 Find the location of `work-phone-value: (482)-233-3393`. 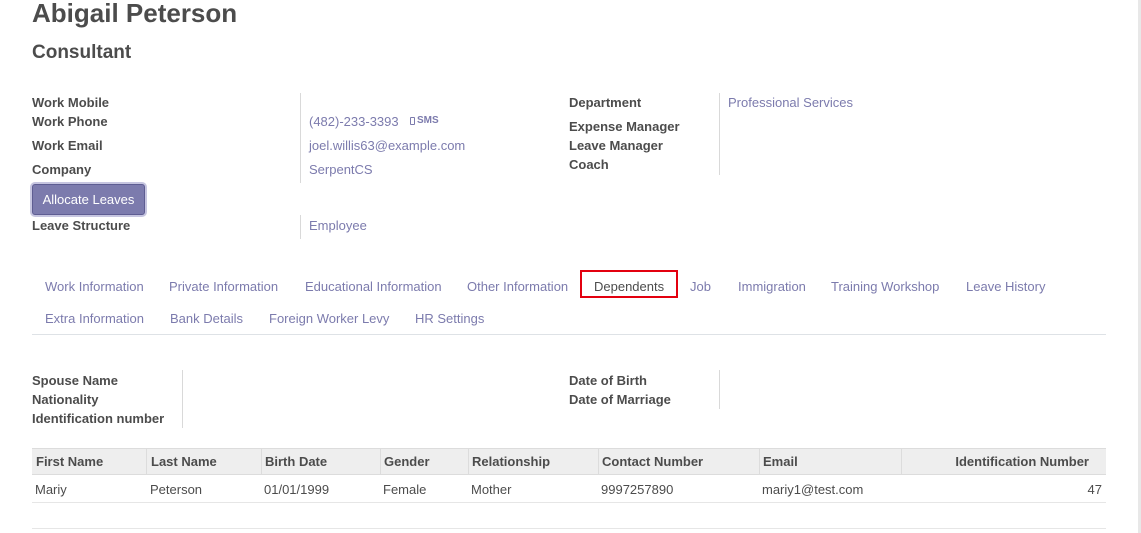

work-phone-value: (482)-233-3393 is located at coordinates (354, 121).